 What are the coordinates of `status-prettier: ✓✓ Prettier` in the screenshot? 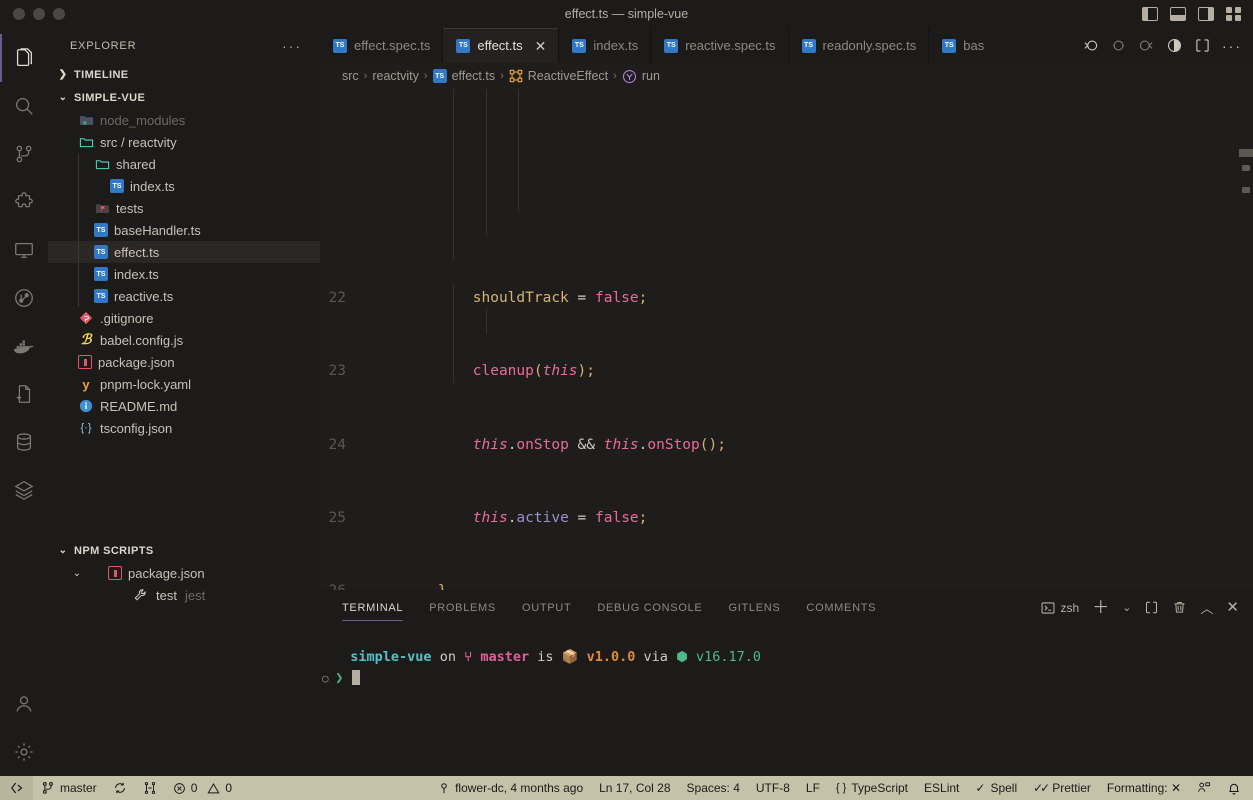 It's located at (1062, 788).